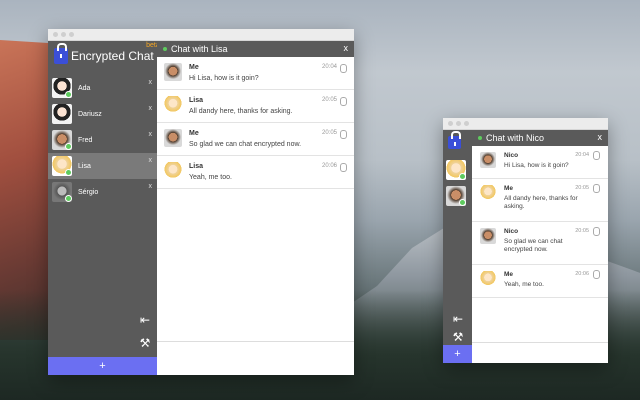 The image size is (640, 400). What do you see at coordinates (102, 166) in the screenshot?
I see `contact-item-lisa: Lisa x` at bounding box center [102, 166].